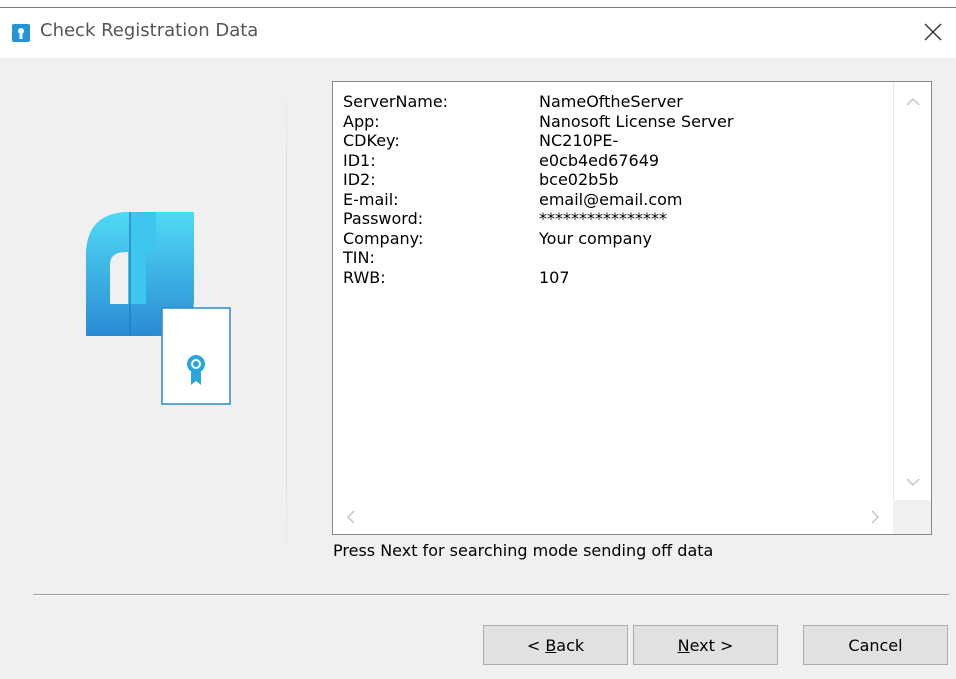 The image size is (956, 679). What do you see at coordinates (361, 121) in the screenshot?
I see `row-key: App:` at bounding box center [361, 121].